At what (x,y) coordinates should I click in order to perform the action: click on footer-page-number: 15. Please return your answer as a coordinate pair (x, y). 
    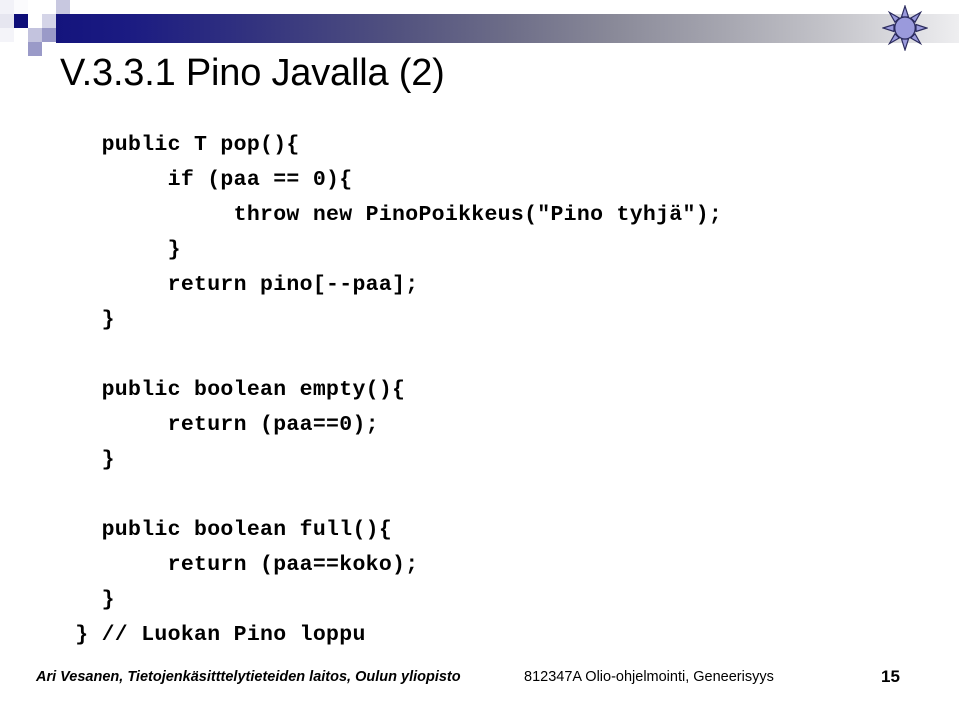
    Looking at the image, I should click on (890, 676).